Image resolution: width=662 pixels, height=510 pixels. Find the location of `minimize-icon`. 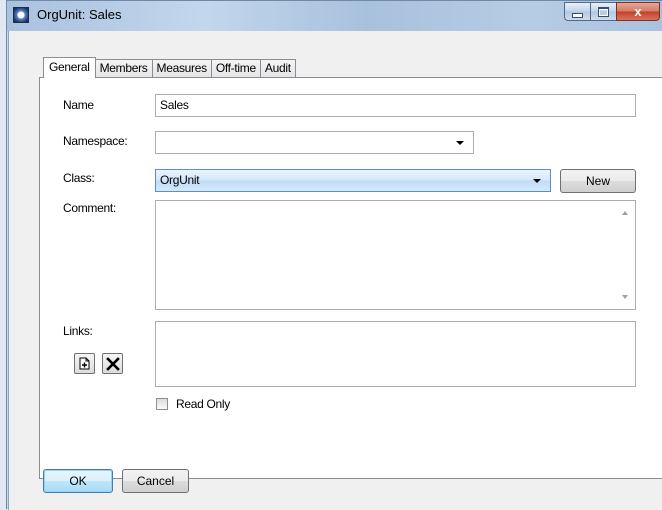

minimize-icon is located at coordinates (577, 15).